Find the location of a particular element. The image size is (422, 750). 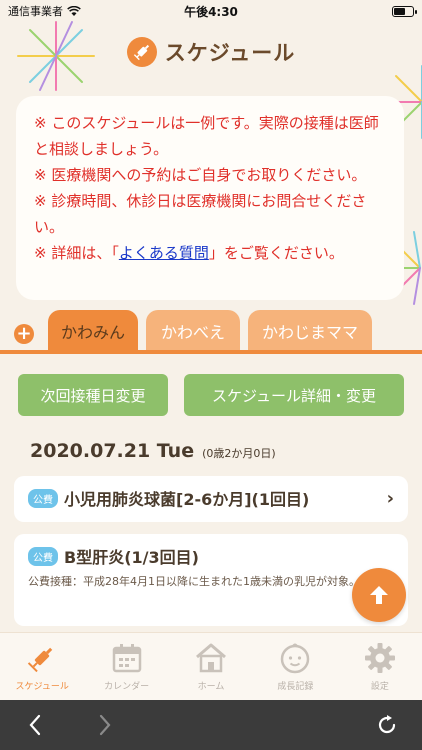

reload-icon is located at coordinates (387, 724).